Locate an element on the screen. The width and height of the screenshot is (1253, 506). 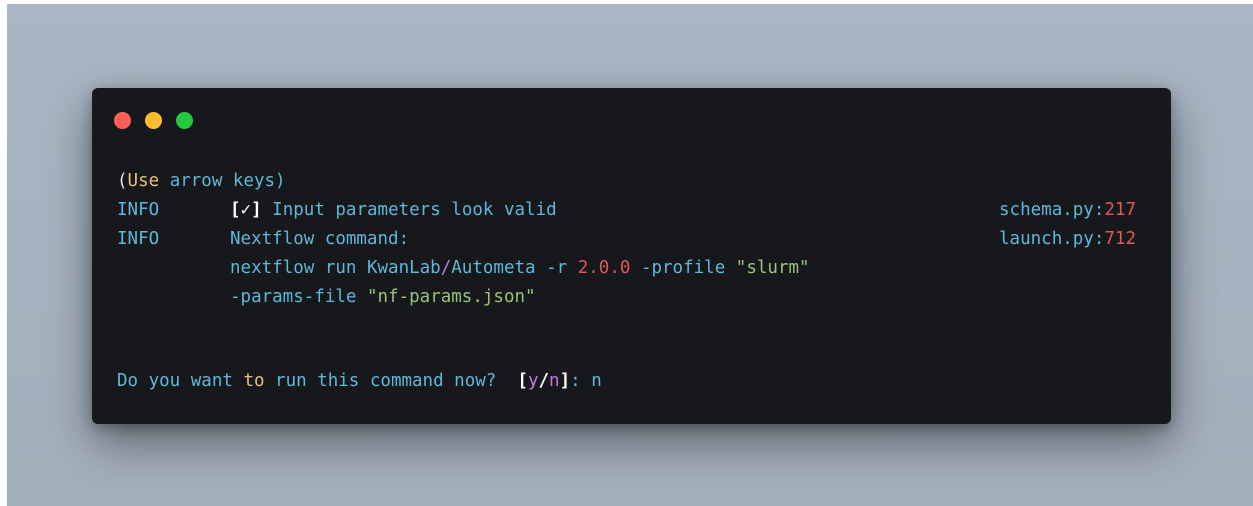
flag-profile: -profile is located at coordinates (683, 268).